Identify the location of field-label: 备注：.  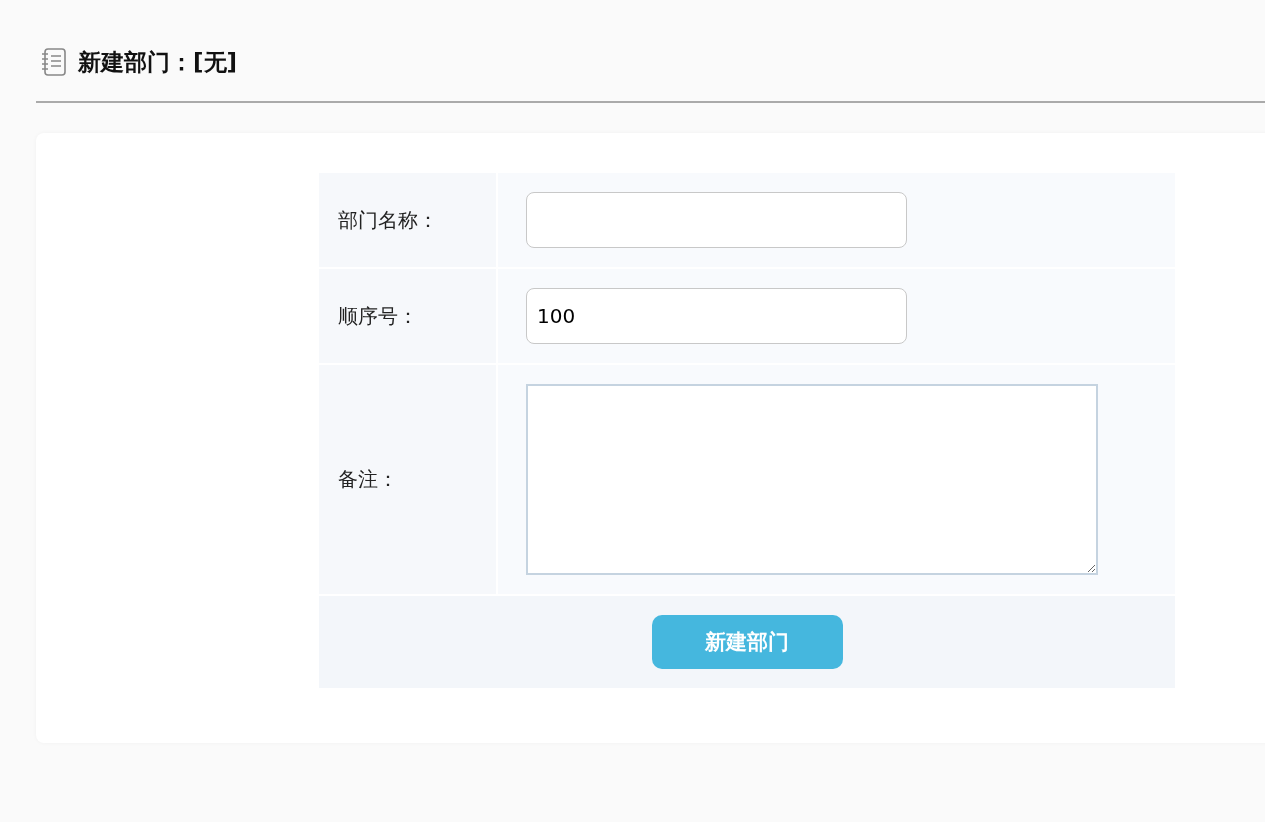
(368, 479).